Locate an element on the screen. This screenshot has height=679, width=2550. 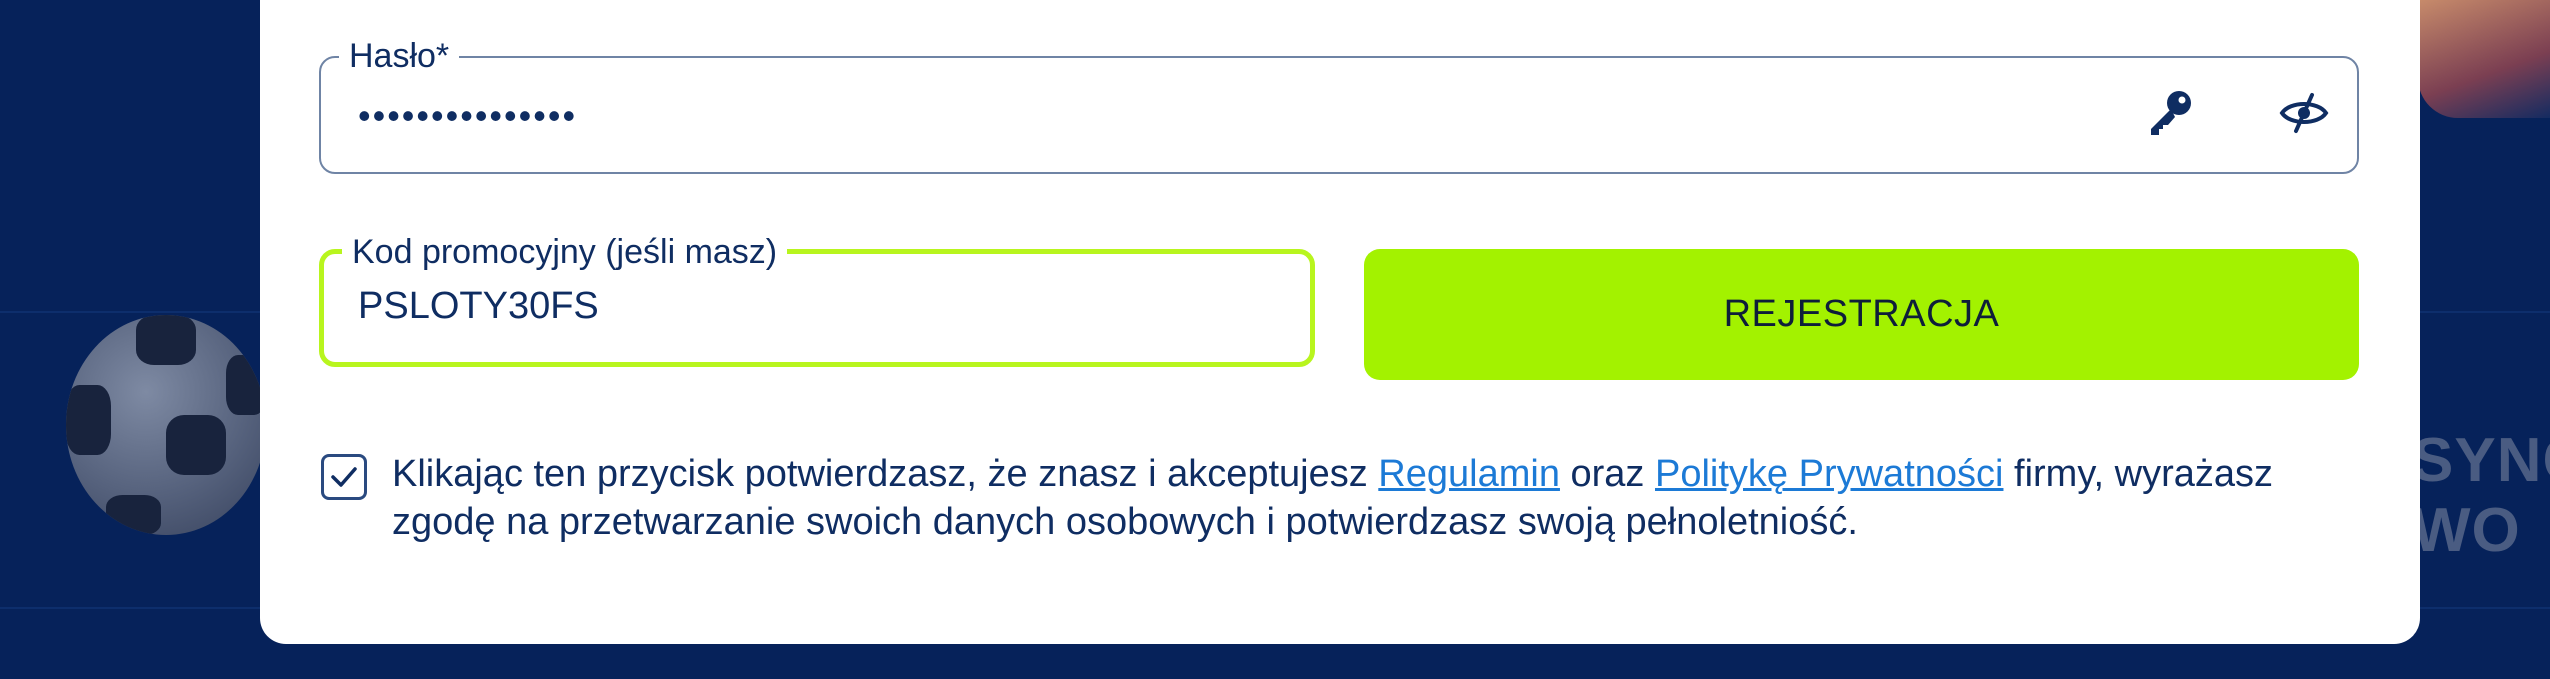
register-button: REJESTRACJA is located at coordinates (1861, 314).